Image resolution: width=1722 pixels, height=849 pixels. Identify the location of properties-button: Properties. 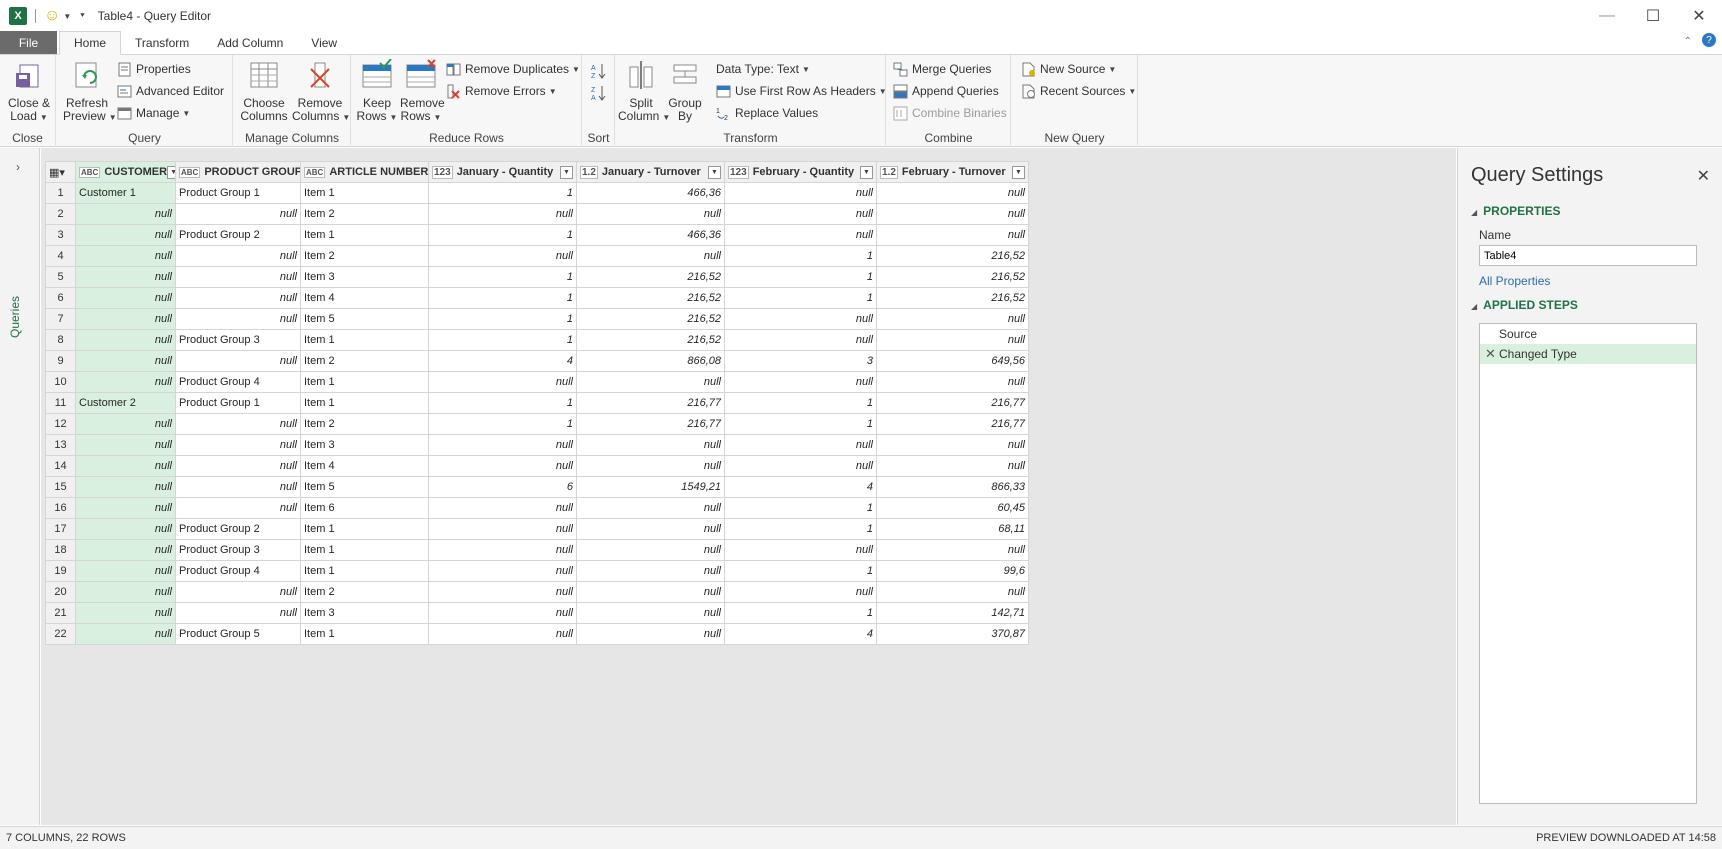
(154, 69).